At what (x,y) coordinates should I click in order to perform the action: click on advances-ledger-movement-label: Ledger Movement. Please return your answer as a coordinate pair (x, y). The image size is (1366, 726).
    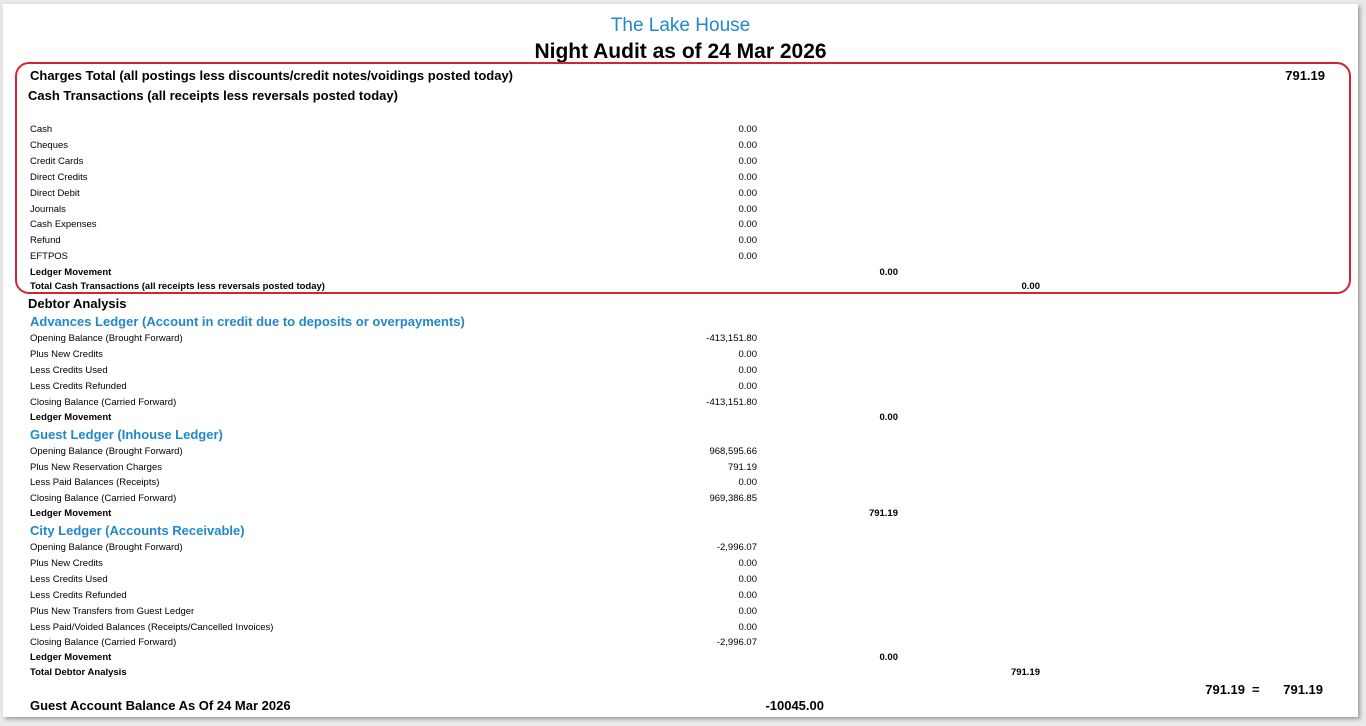
    Looking at the image, I should click on (71, 417).